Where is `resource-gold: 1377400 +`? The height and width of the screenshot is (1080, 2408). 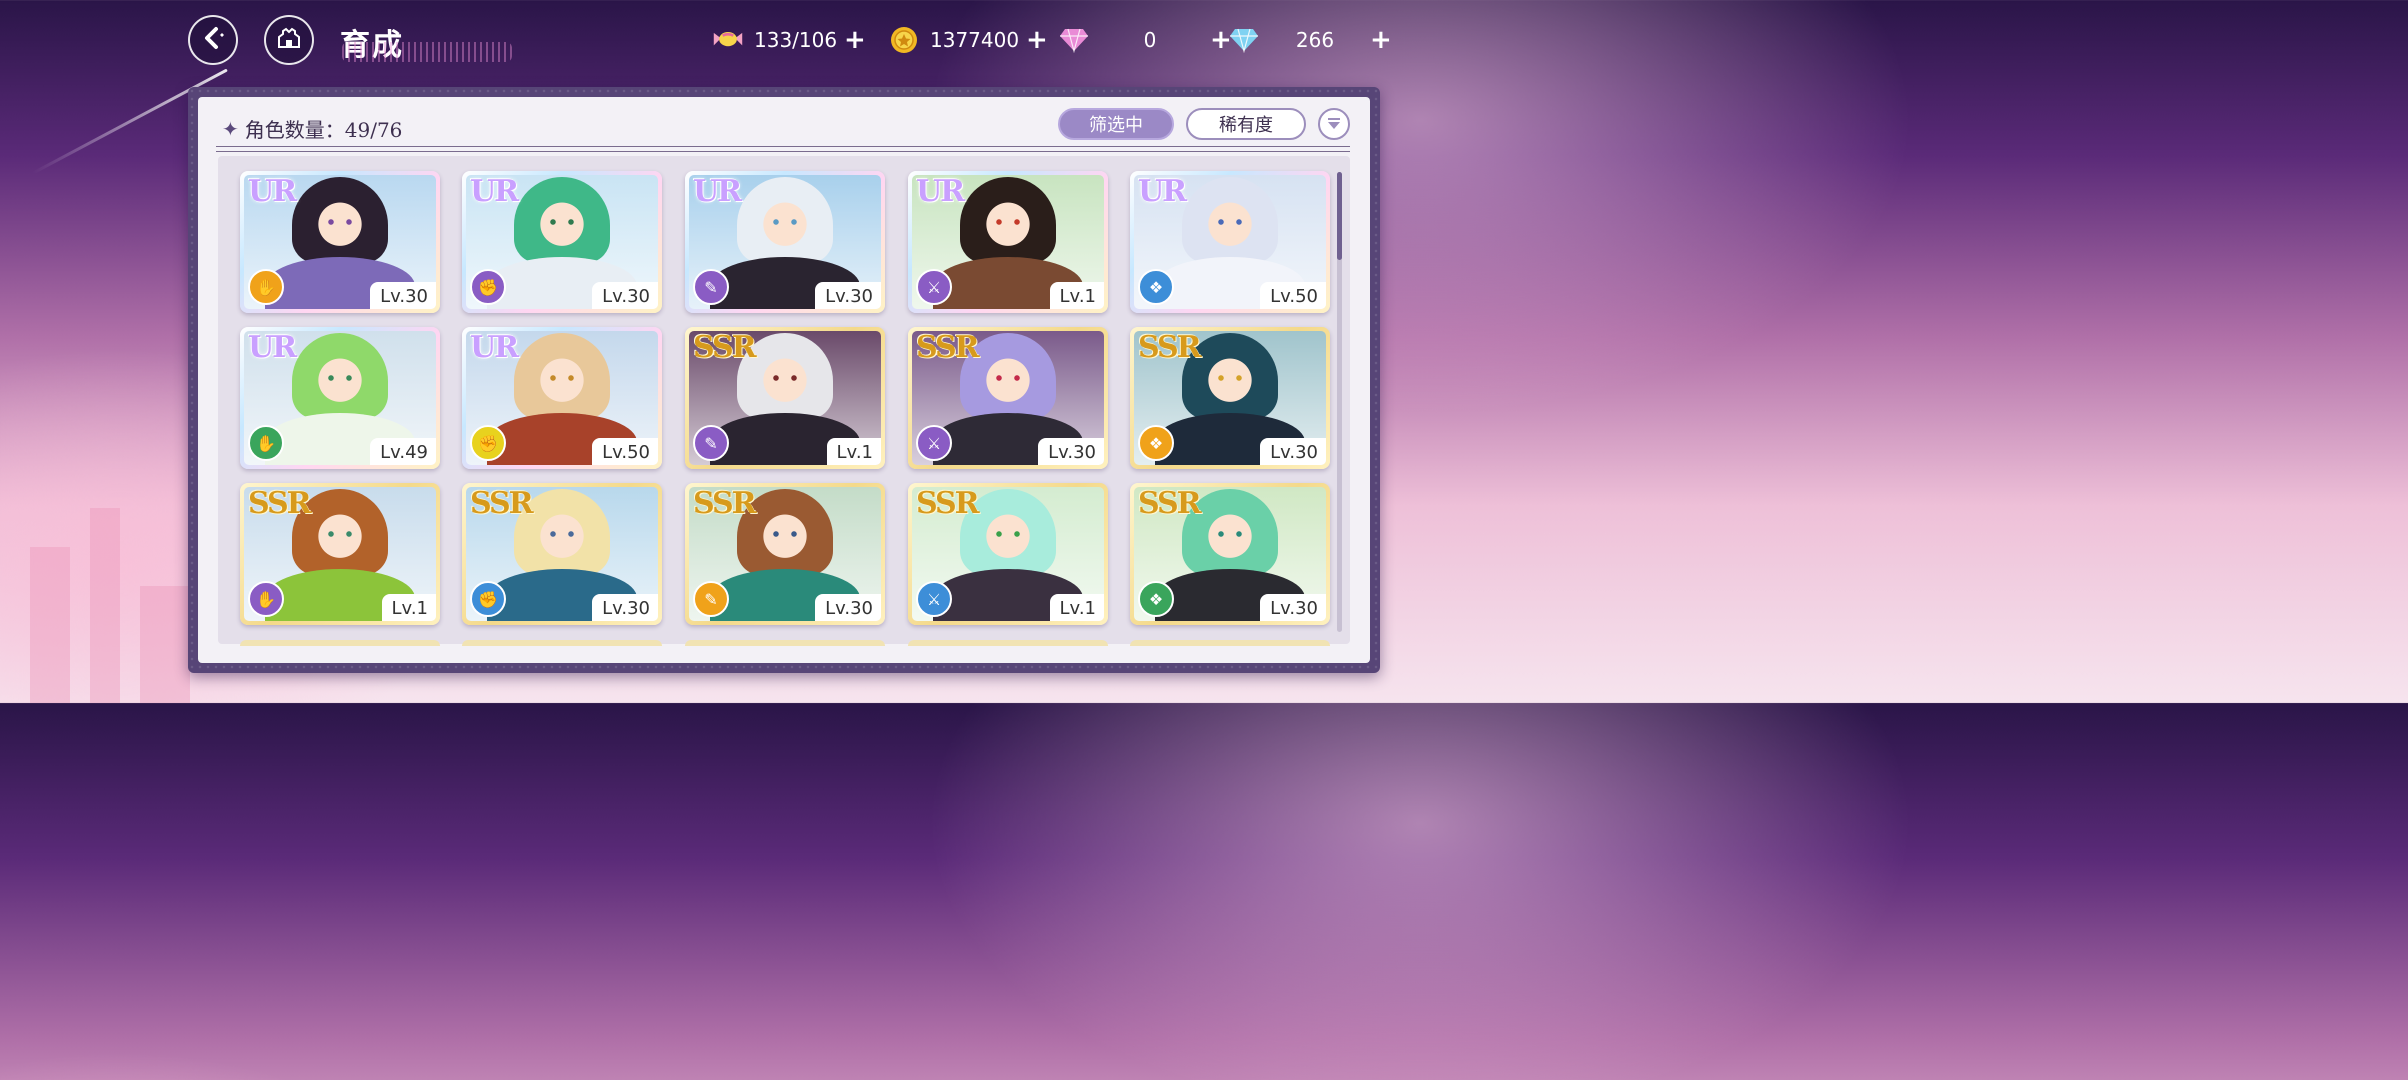 resource-gold: 1377400 + is located at coordinates (968, 40).